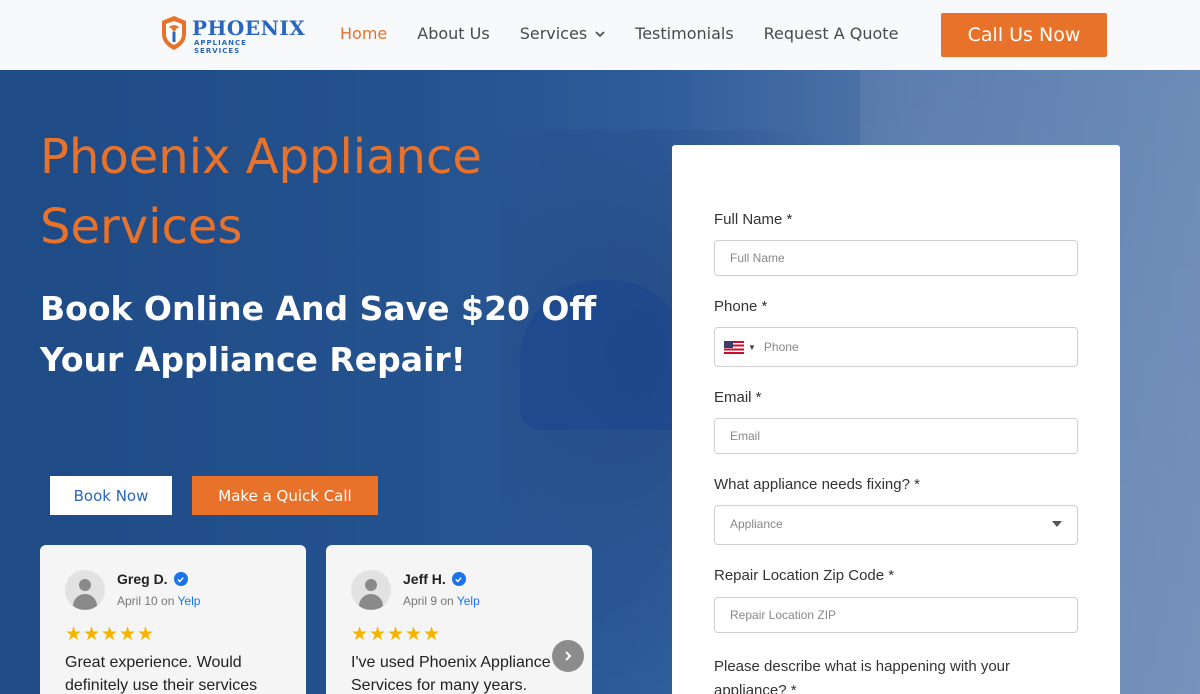 The image size is (1200, 694). What do you see at coordinates (804, 575) in the screenshot?
I see `zip-label: Repair Location Zip Code *` at bounding box center [804, 575].